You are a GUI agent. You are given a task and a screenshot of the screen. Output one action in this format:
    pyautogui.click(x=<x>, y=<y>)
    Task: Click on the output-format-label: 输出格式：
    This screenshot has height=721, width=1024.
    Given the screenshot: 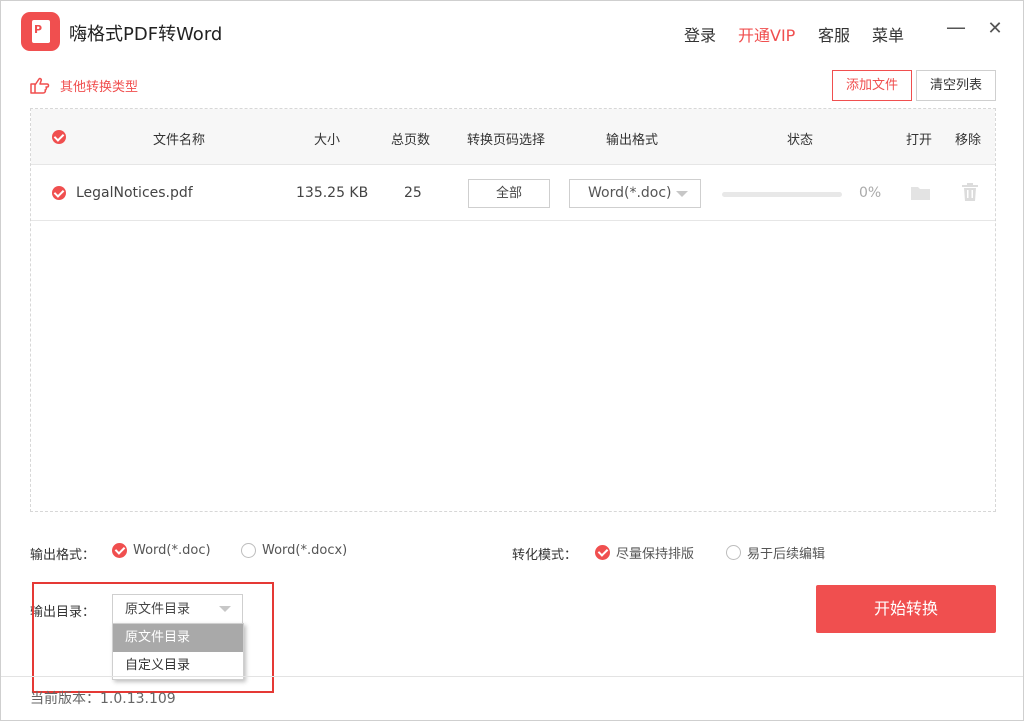 What is the action you would take?
    pyautogui.click(x=63, y=555)
    